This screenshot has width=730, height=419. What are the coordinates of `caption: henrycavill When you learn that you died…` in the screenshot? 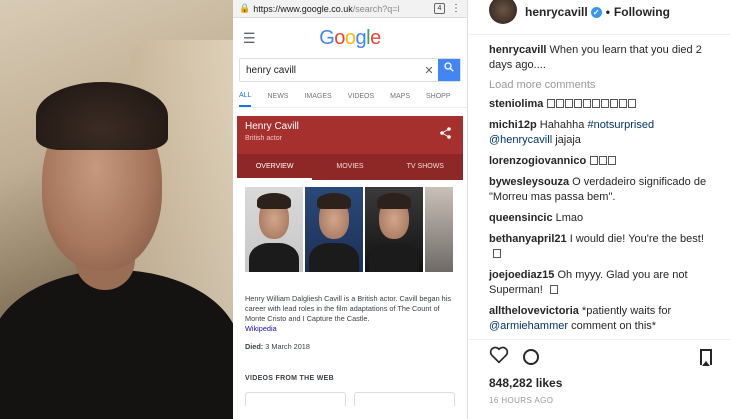 It's located at (595, 57).